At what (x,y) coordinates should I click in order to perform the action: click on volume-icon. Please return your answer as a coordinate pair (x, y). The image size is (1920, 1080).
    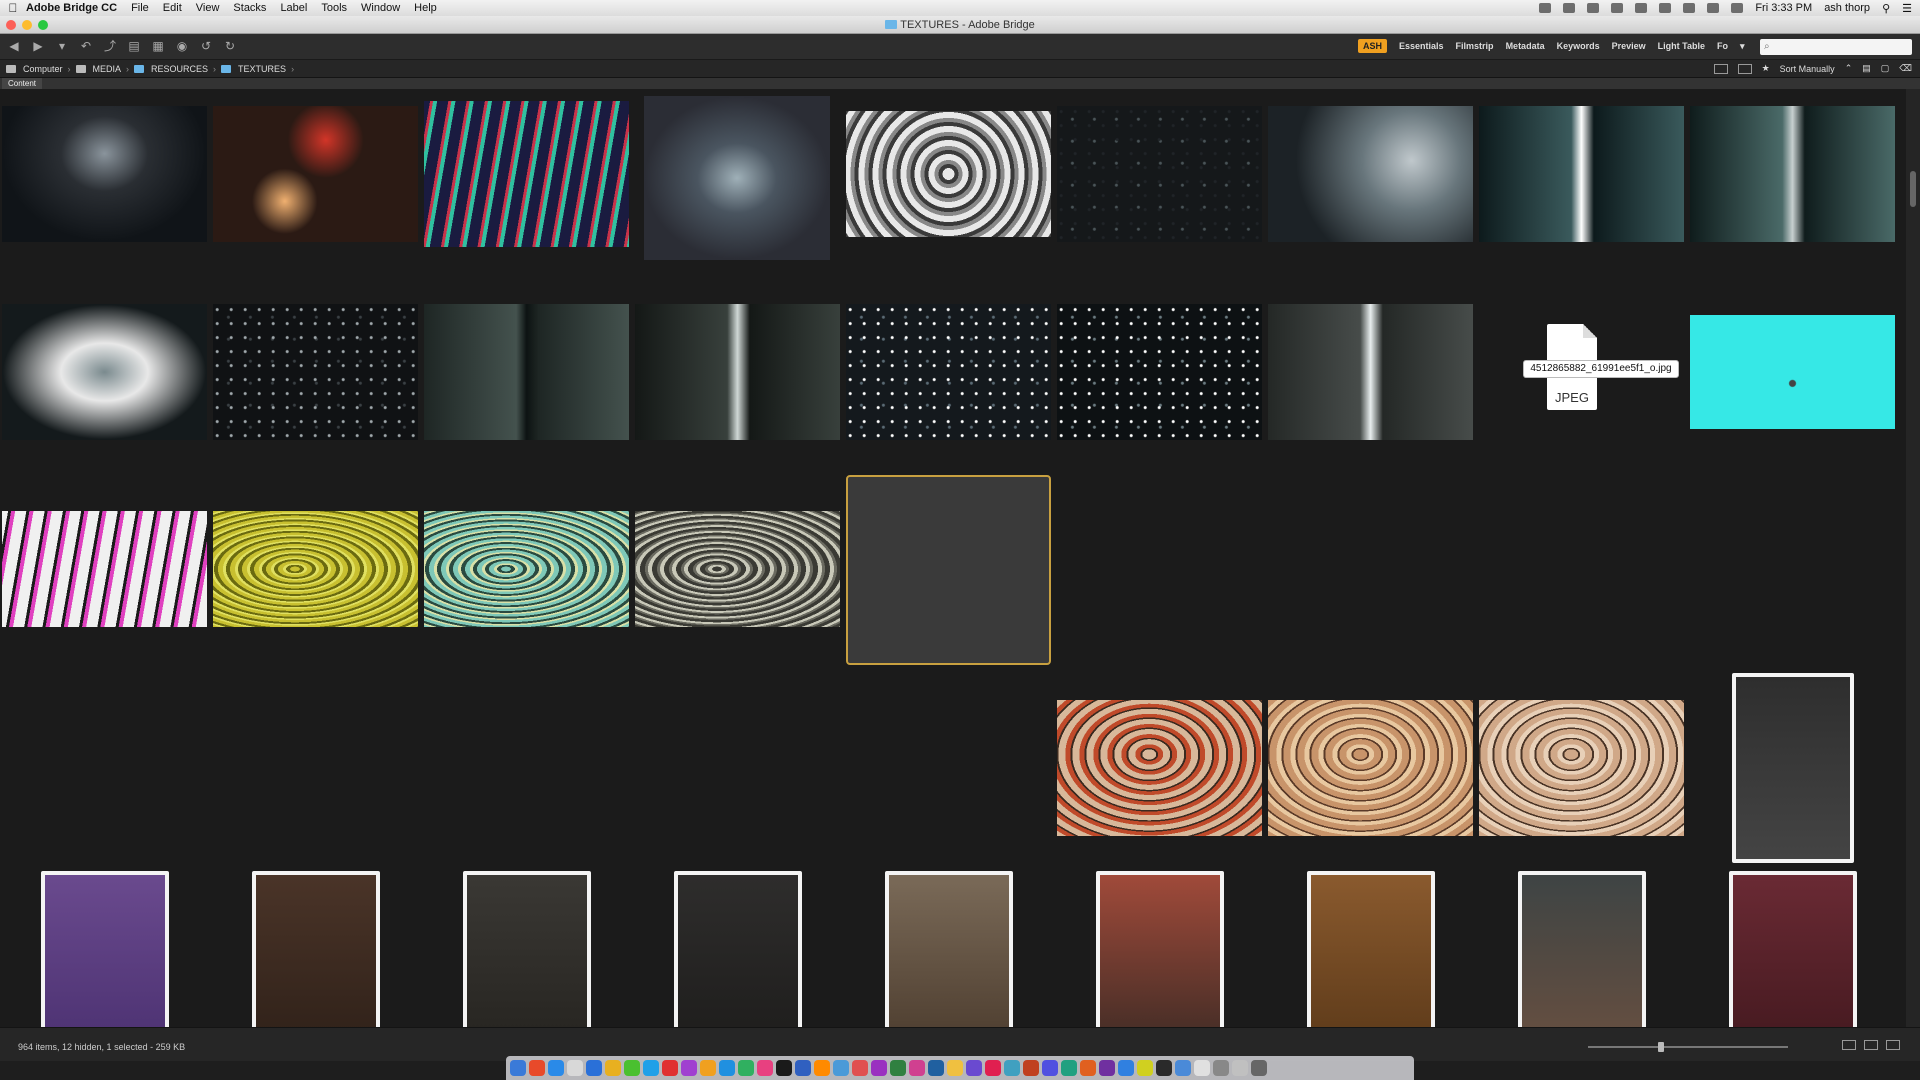
    Looking at the image, I should click on (1665, 8).